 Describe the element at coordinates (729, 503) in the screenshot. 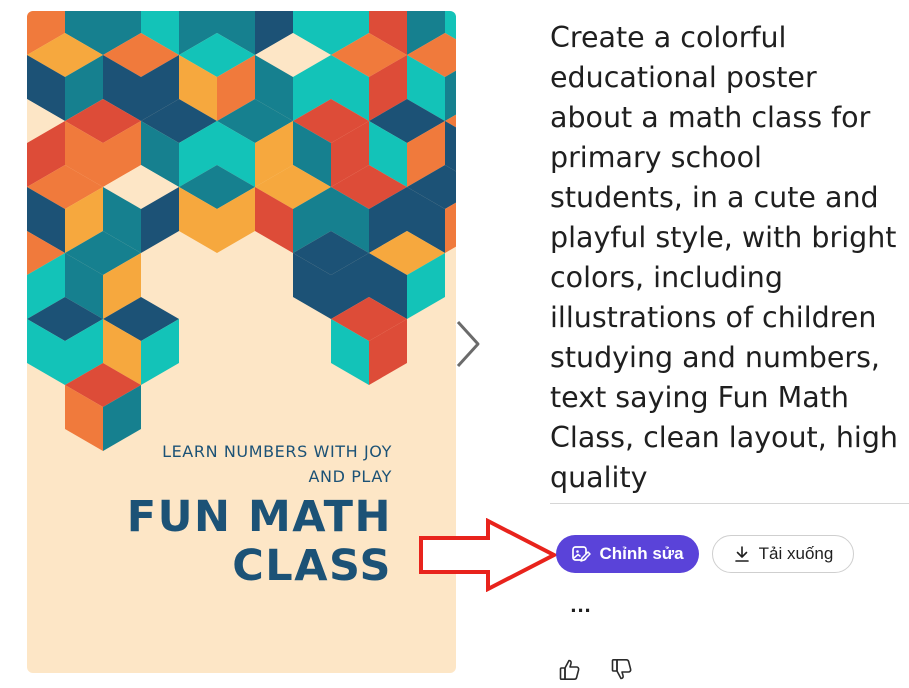

I see `divider` at that location.